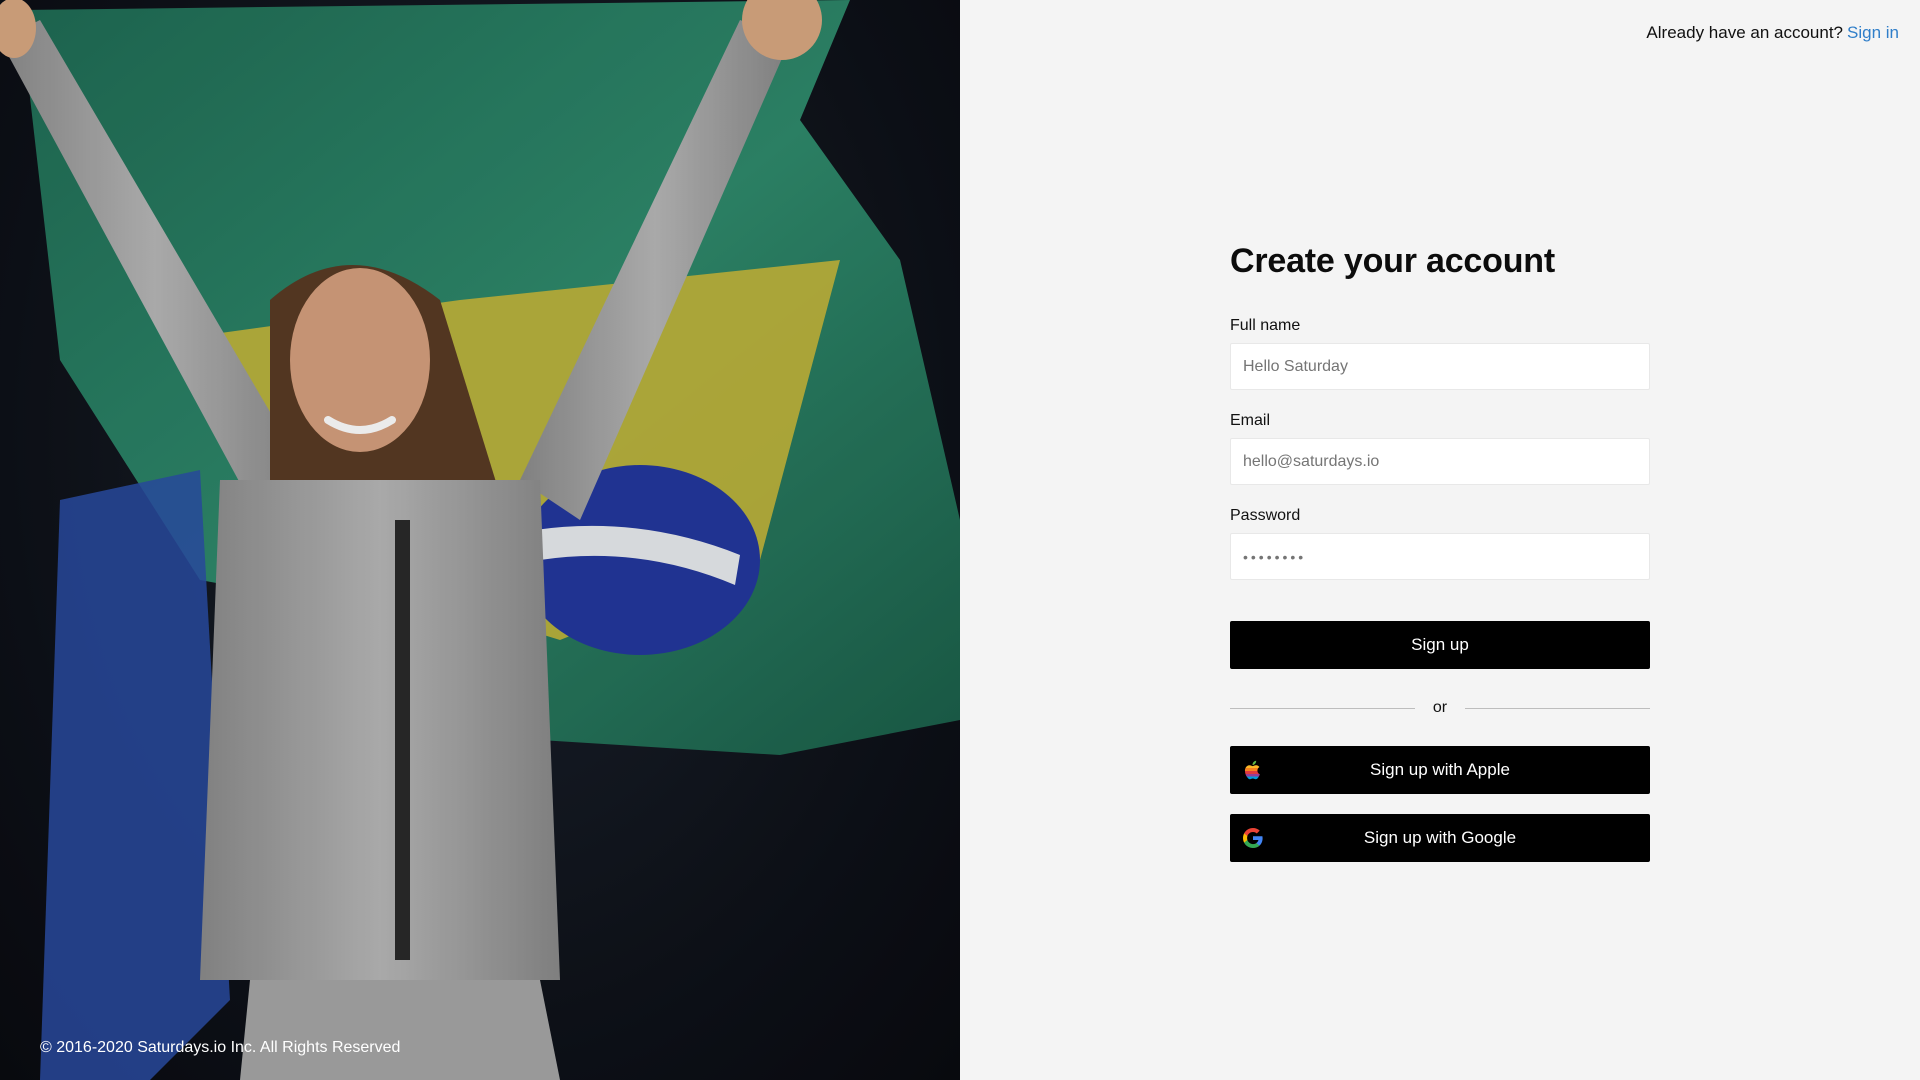 The height and width of the screenshot is (1080, 1920). I want to click on password-label: Password, so click(1265, 515).